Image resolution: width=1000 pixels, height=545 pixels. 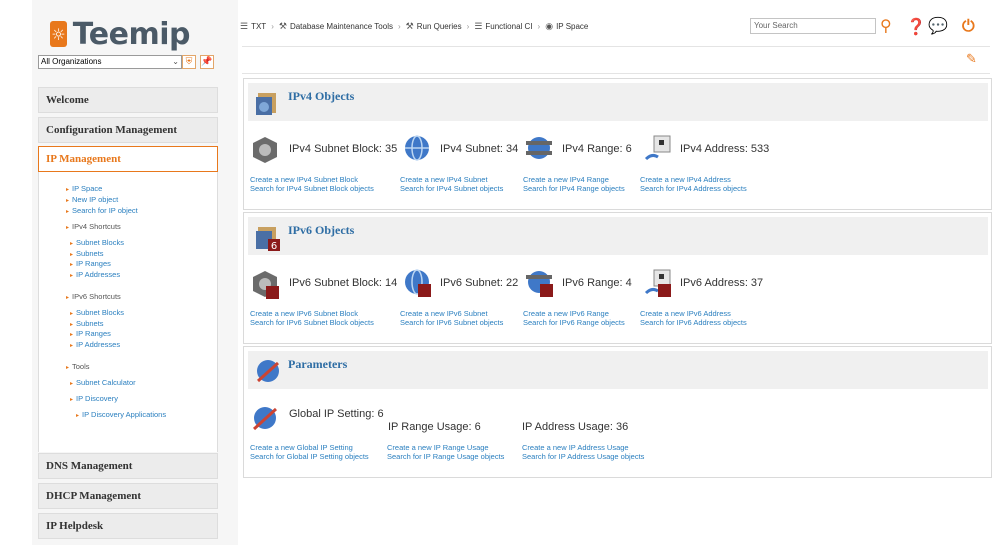 What do you see at coordinates (128, 496) in the screenshot?
I see `menu-dhcp-management: DHCP Management` at bounding box center [128, 496].